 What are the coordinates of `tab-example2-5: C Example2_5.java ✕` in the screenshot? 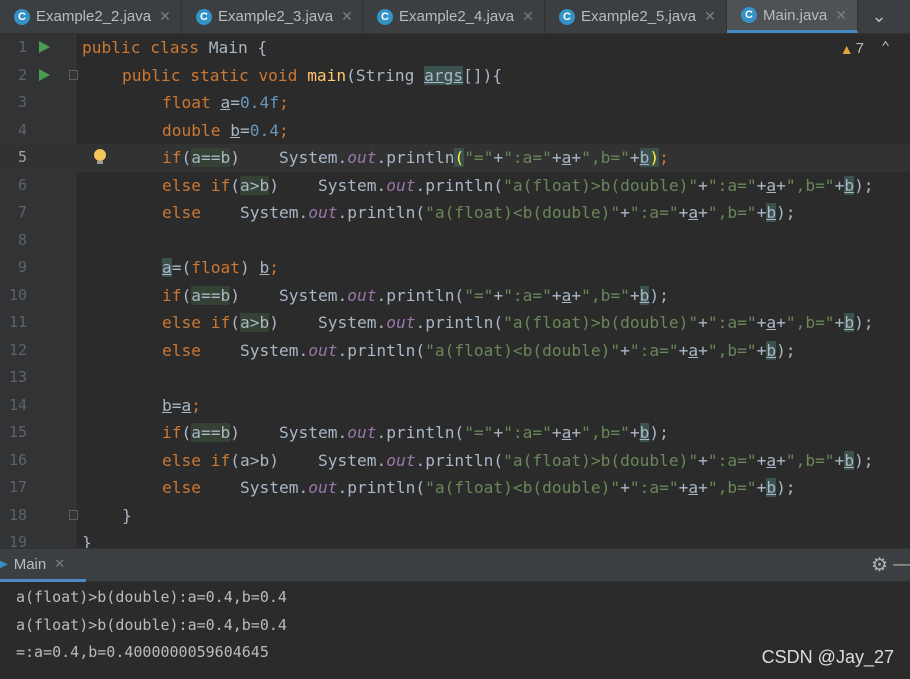 It's located at (636, 16).